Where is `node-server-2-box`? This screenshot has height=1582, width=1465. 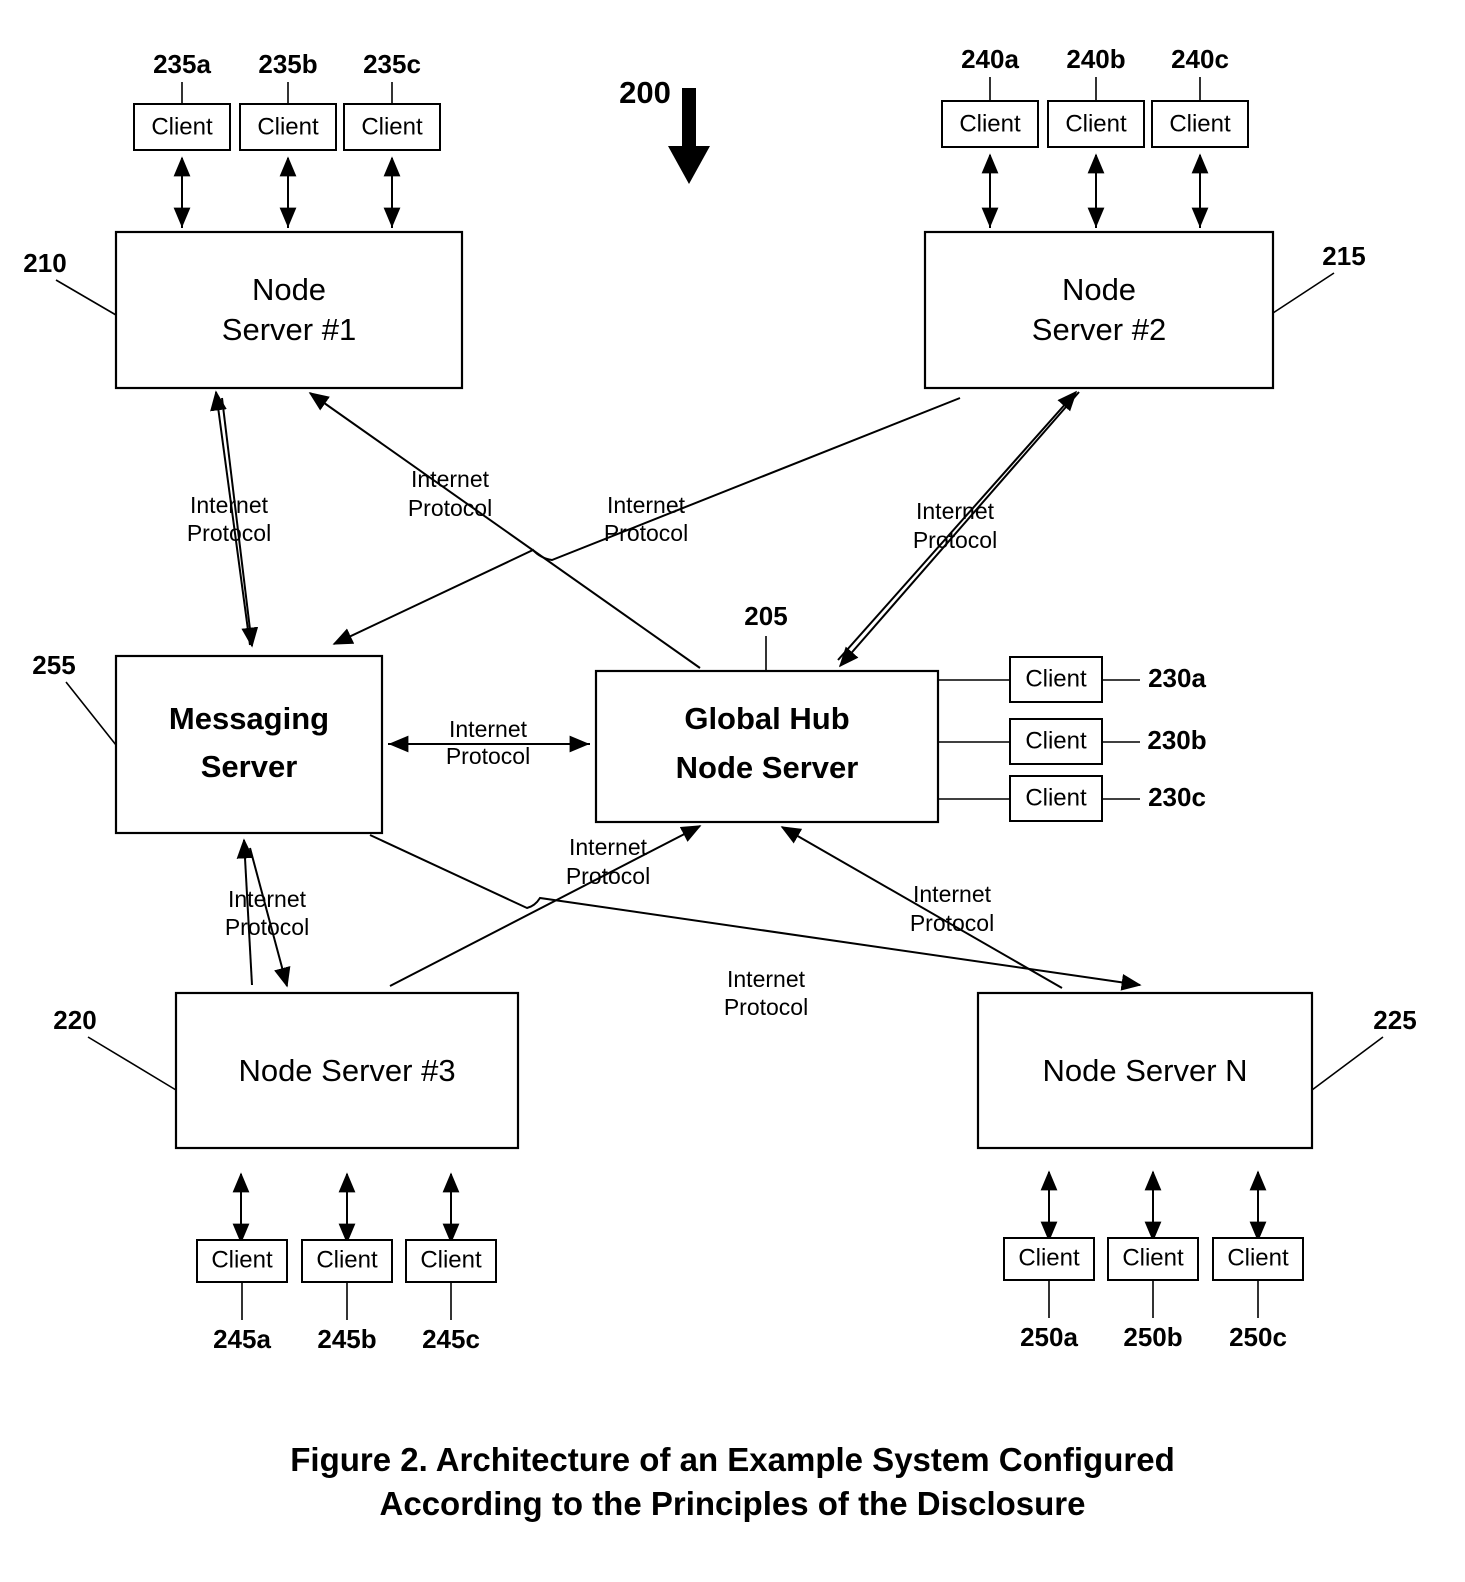 node-server-2-box is located at coordinates (1099, 310).